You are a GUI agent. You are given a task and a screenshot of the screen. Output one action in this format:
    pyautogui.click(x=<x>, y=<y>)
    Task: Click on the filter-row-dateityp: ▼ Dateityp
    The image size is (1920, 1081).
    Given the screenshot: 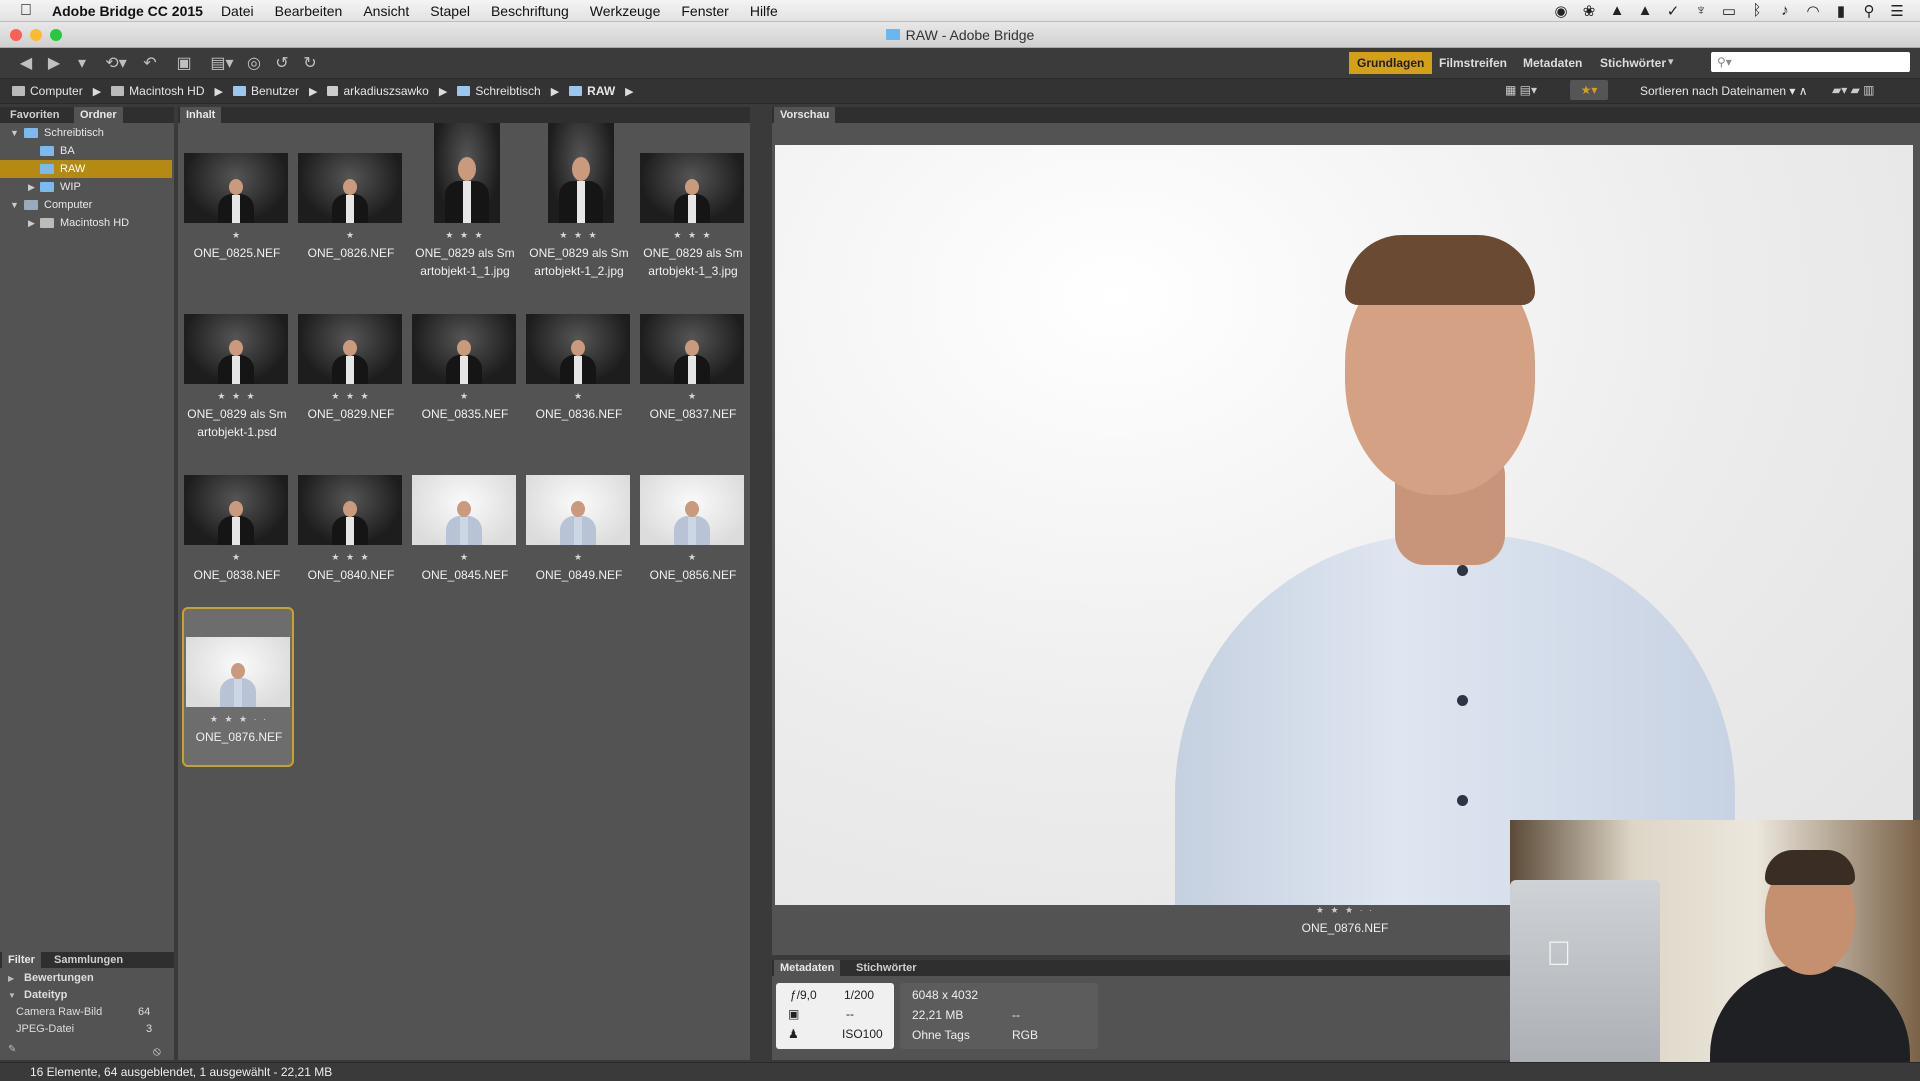 What is the action you would take?
    pyautogui.click(x=80, y=995)
    